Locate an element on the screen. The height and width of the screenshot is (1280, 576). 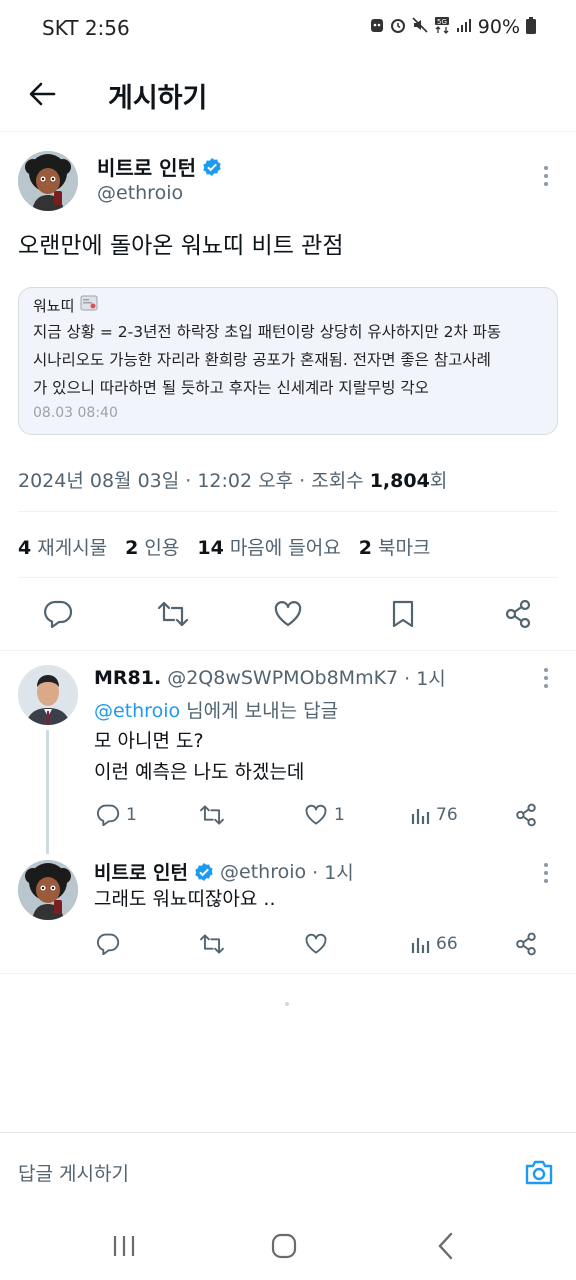
engagement-stats: 4 재게시물 2 인용 14 마음에 들어요 2 북마크 is located at coordinates (224, 546).